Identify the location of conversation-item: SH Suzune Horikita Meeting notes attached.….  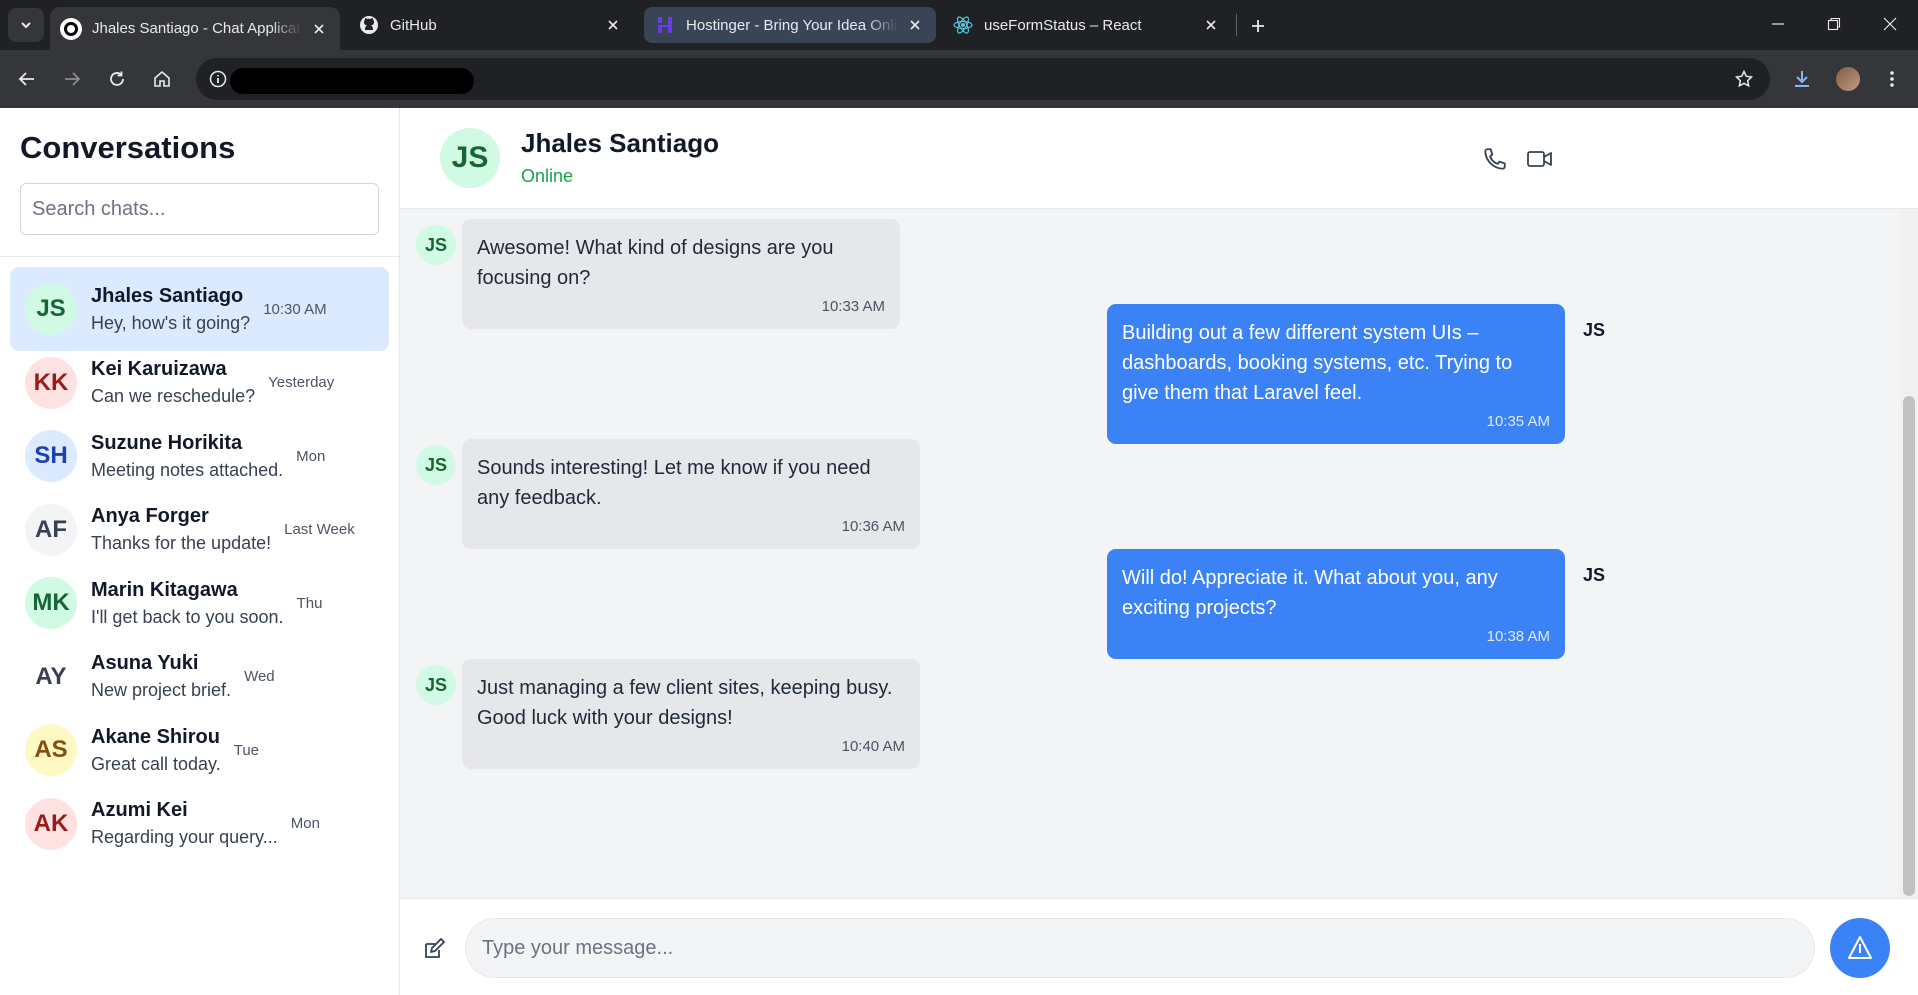
(199, 456).